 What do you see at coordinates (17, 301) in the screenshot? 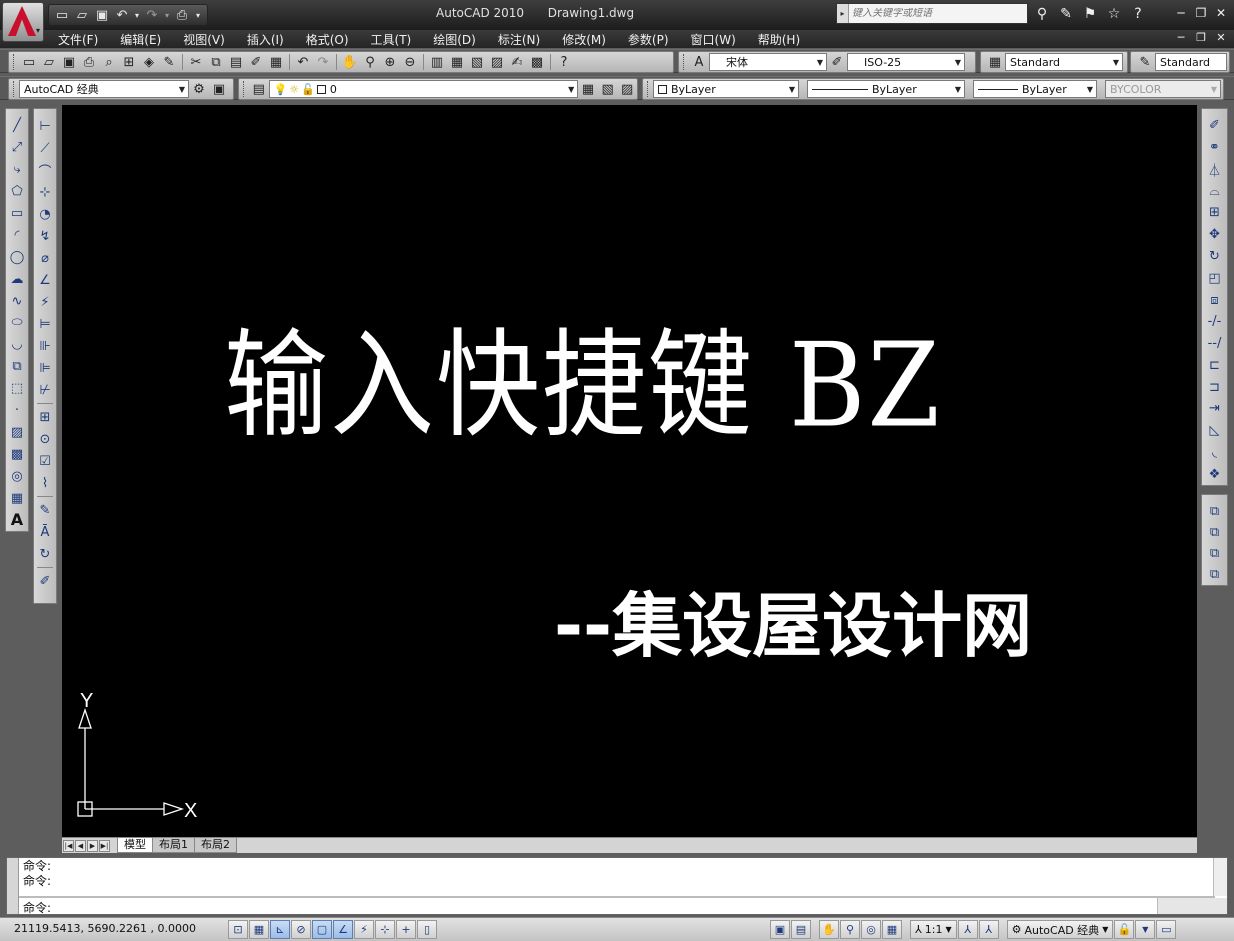
I see `spline-icon: ∿` at bounding box center [17, 301].